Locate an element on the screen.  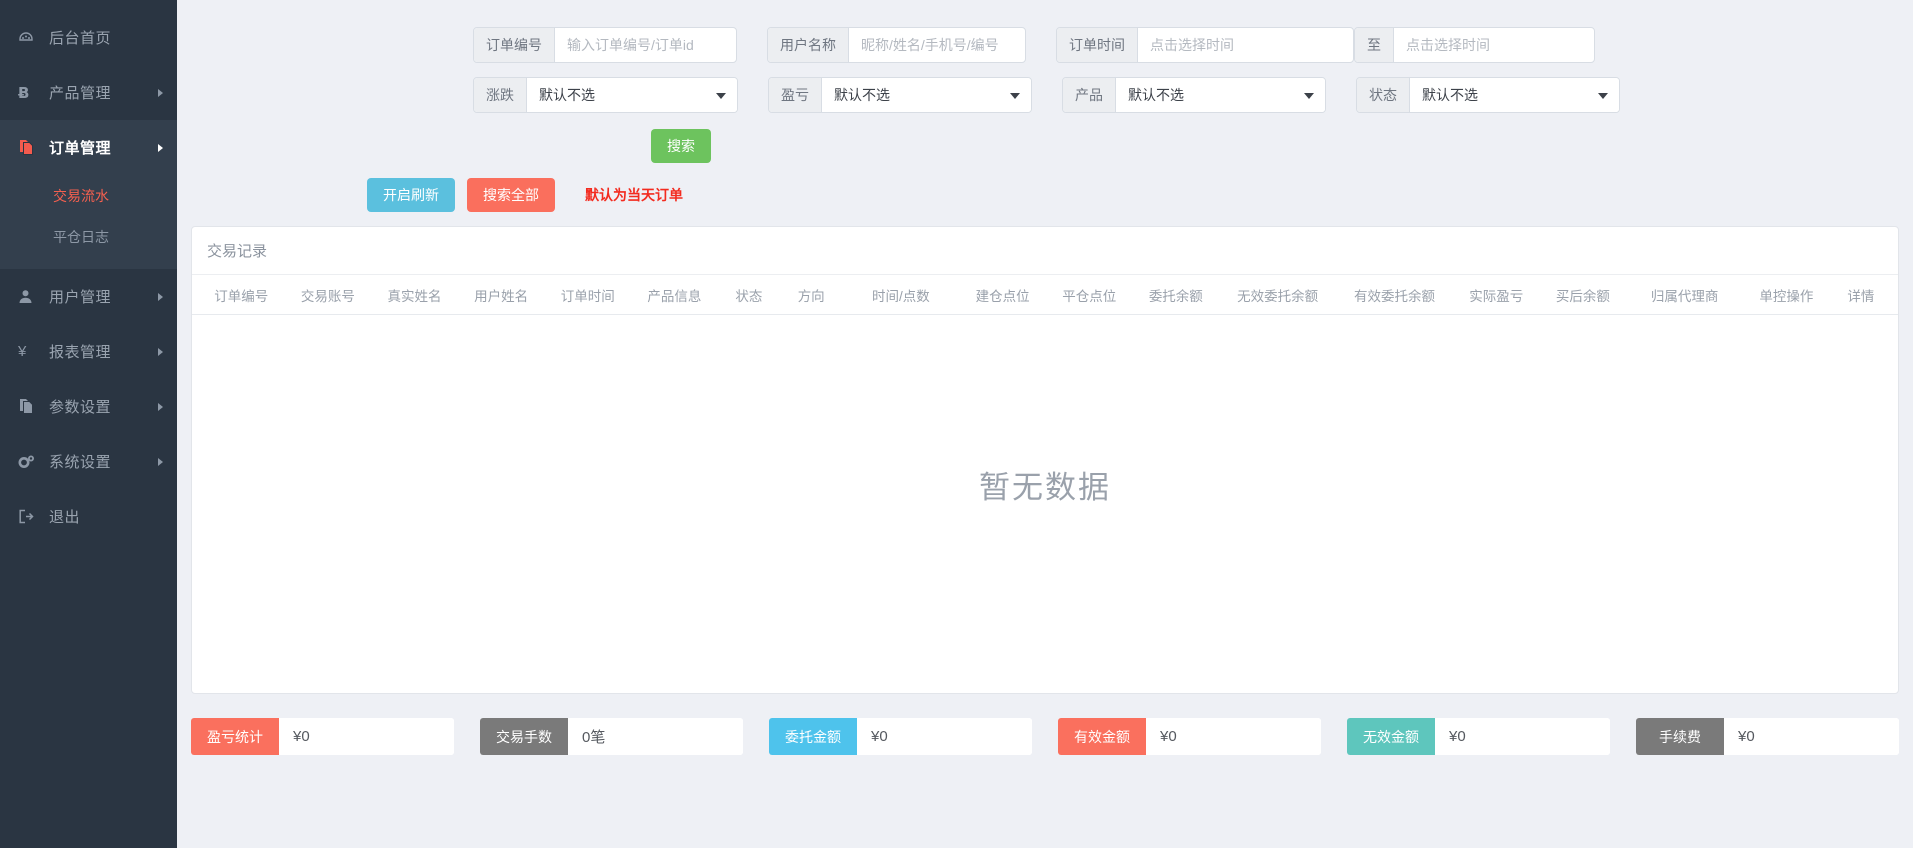
table-column-header: 买后余额 is located at coordinates (1582, 296).